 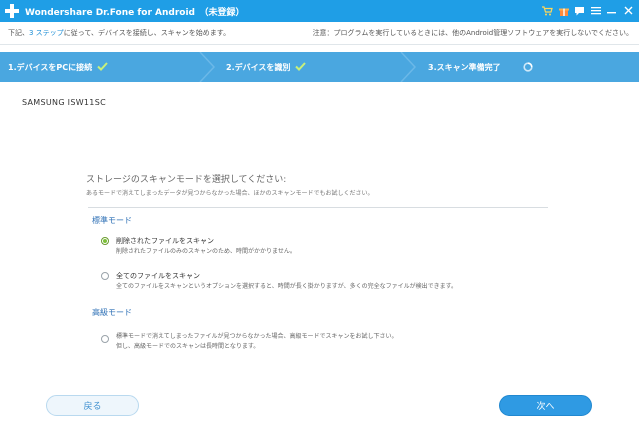 What do you see at coordinates (547, 10) in the screenshot?
I see `cart-icon` at bounding box center [547, 10].